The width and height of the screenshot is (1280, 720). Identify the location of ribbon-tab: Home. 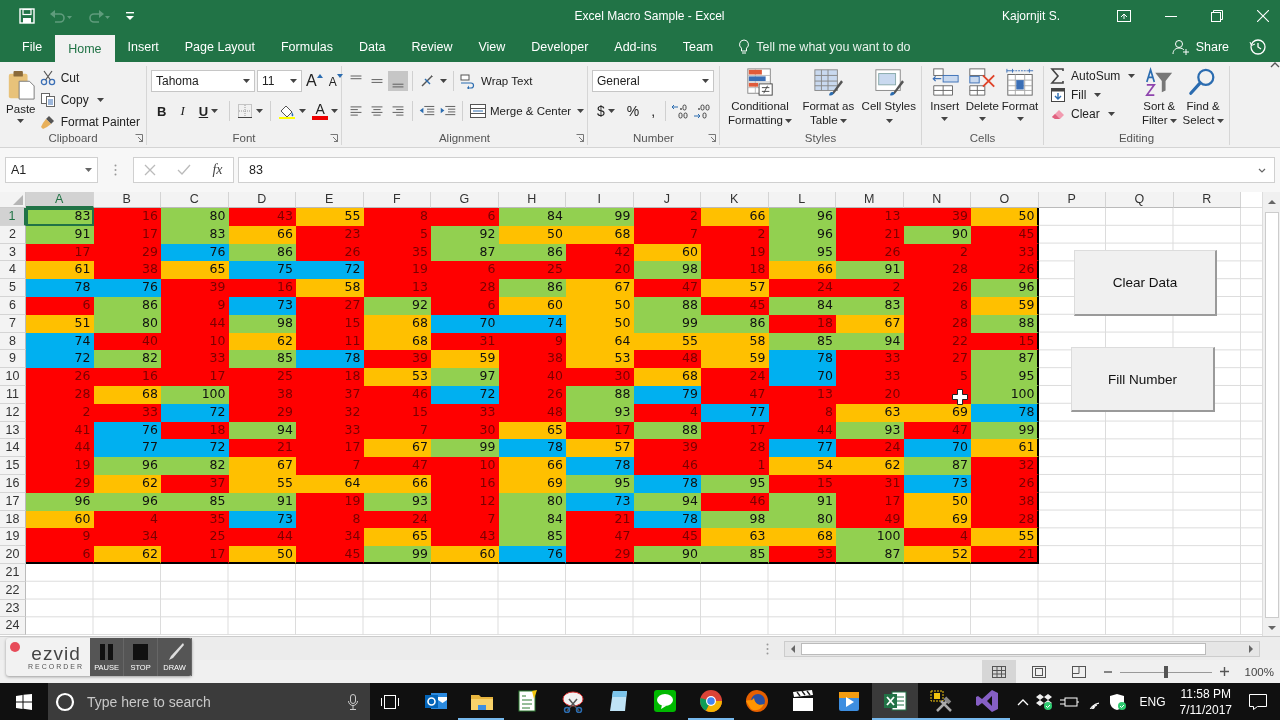
(85, 48).